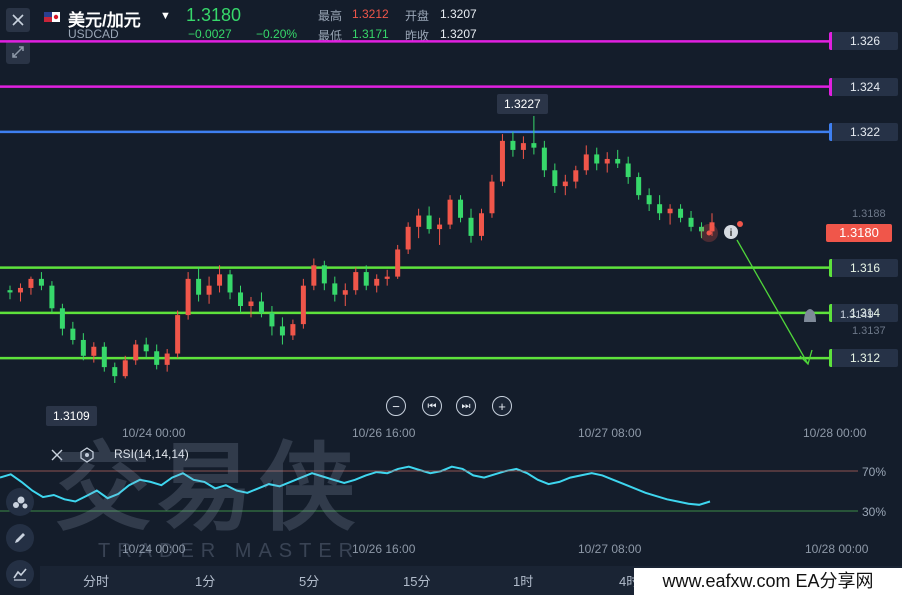 The width and height of the screenshot is (902, 595). I want to click on indicators-button, so click(20, 502).